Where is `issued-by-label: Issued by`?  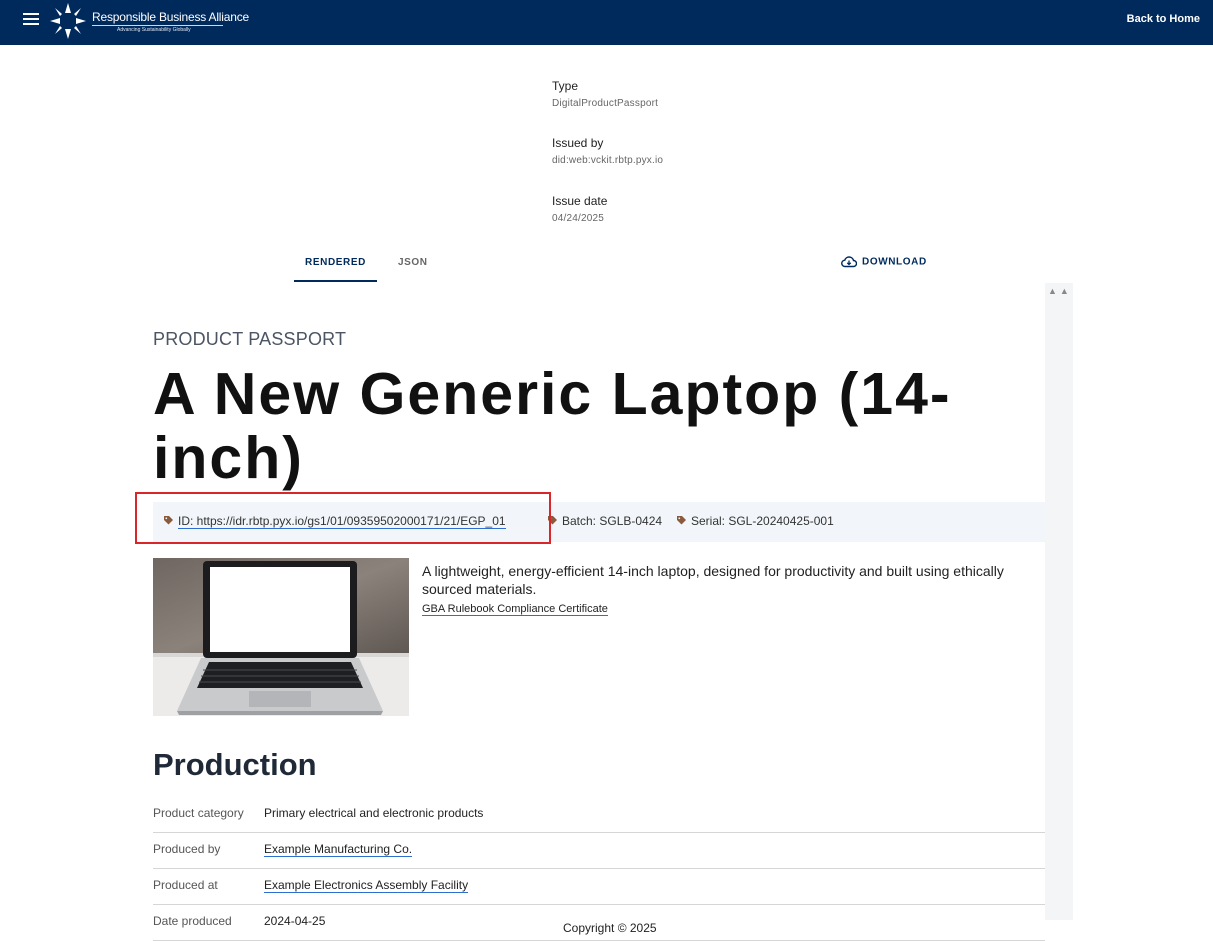
issued-by-label: Issued by is located at coordinates (578, 143).